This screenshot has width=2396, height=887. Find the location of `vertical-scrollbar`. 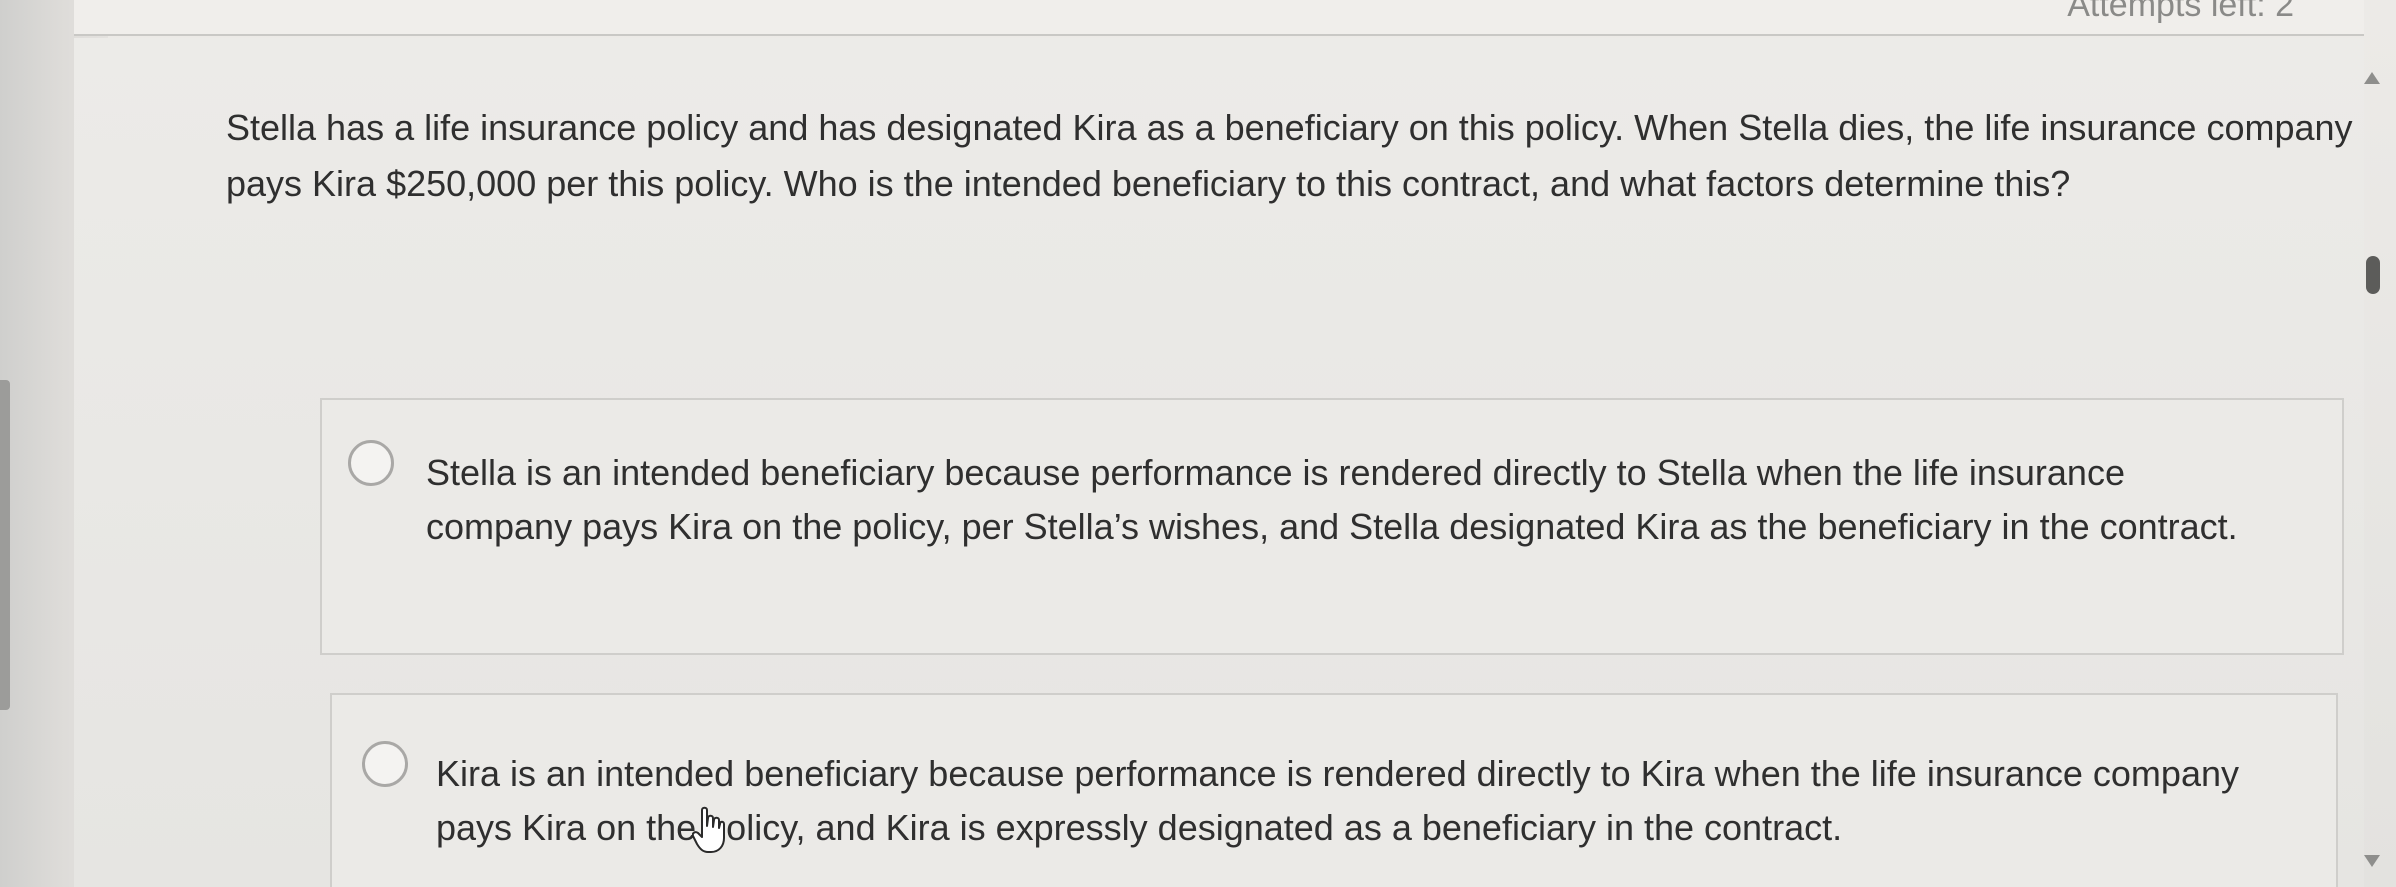

vertical-scrollbar is located at coordinates (2373, 473).